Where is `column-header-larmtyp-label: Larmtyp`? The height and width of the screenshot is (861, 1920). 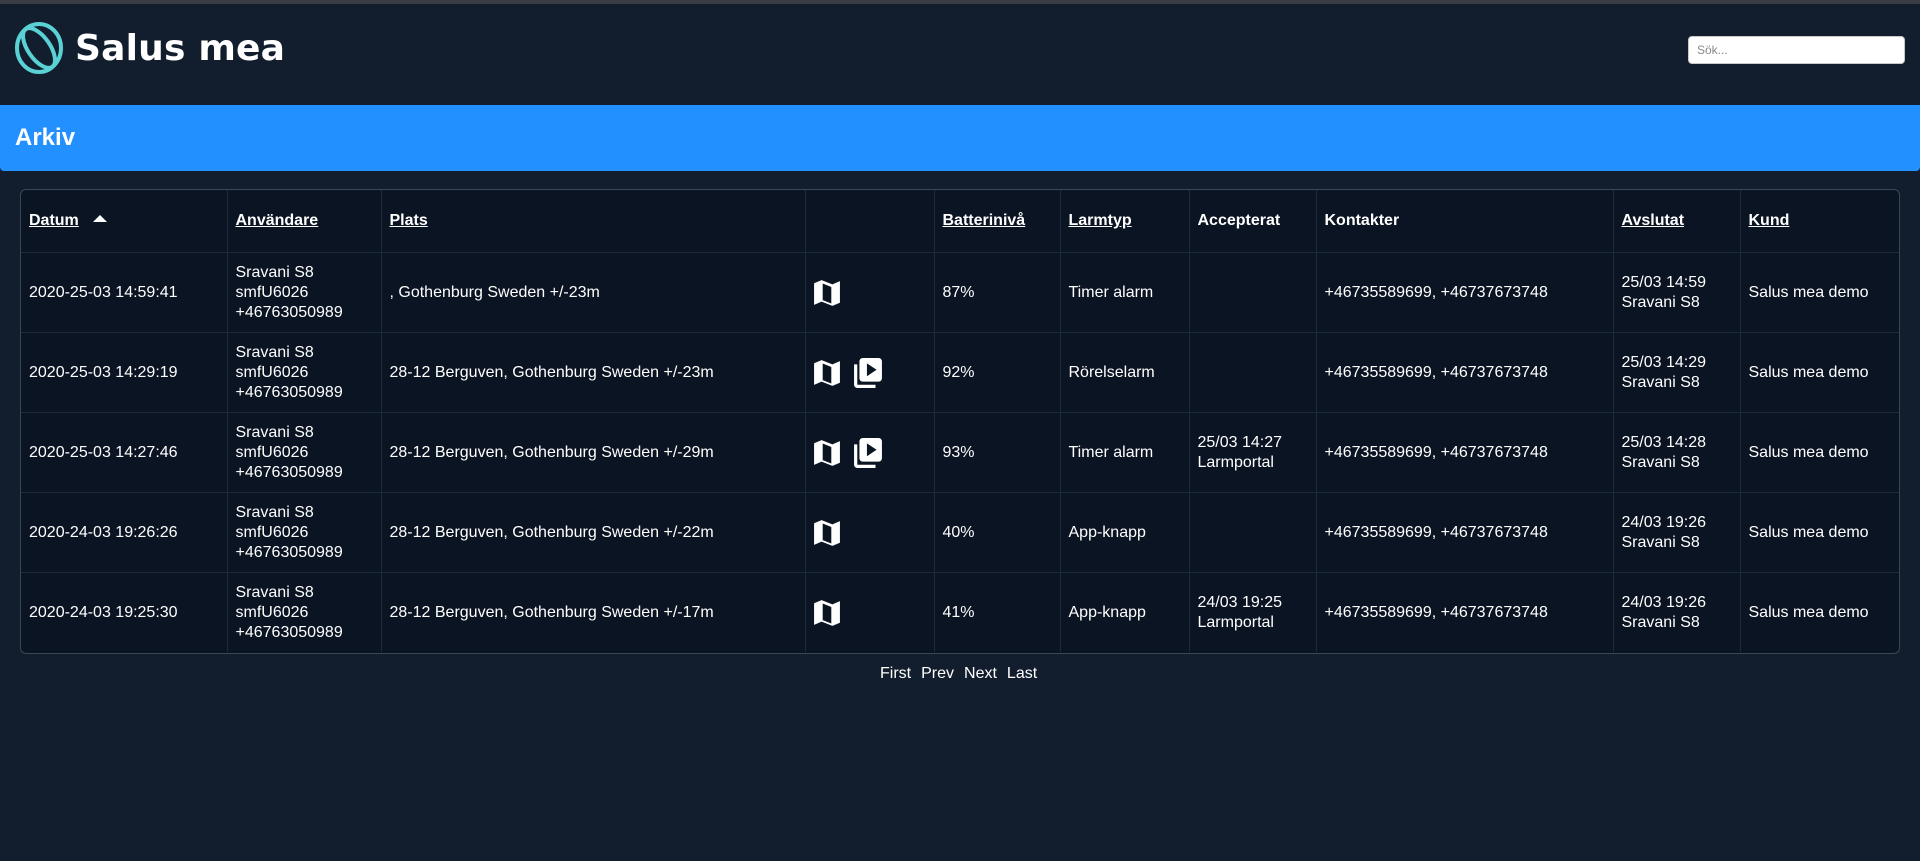 column-header-larmtyp-label: Larmtyp is located at coordinates (1100, 220).